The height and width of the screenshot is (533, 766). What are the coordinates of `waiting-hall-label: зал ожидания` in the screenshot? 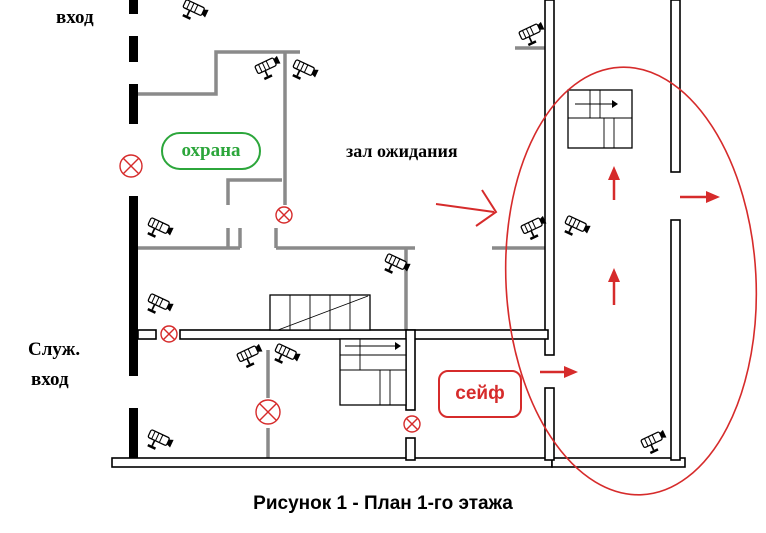 It's located at (402, 151).